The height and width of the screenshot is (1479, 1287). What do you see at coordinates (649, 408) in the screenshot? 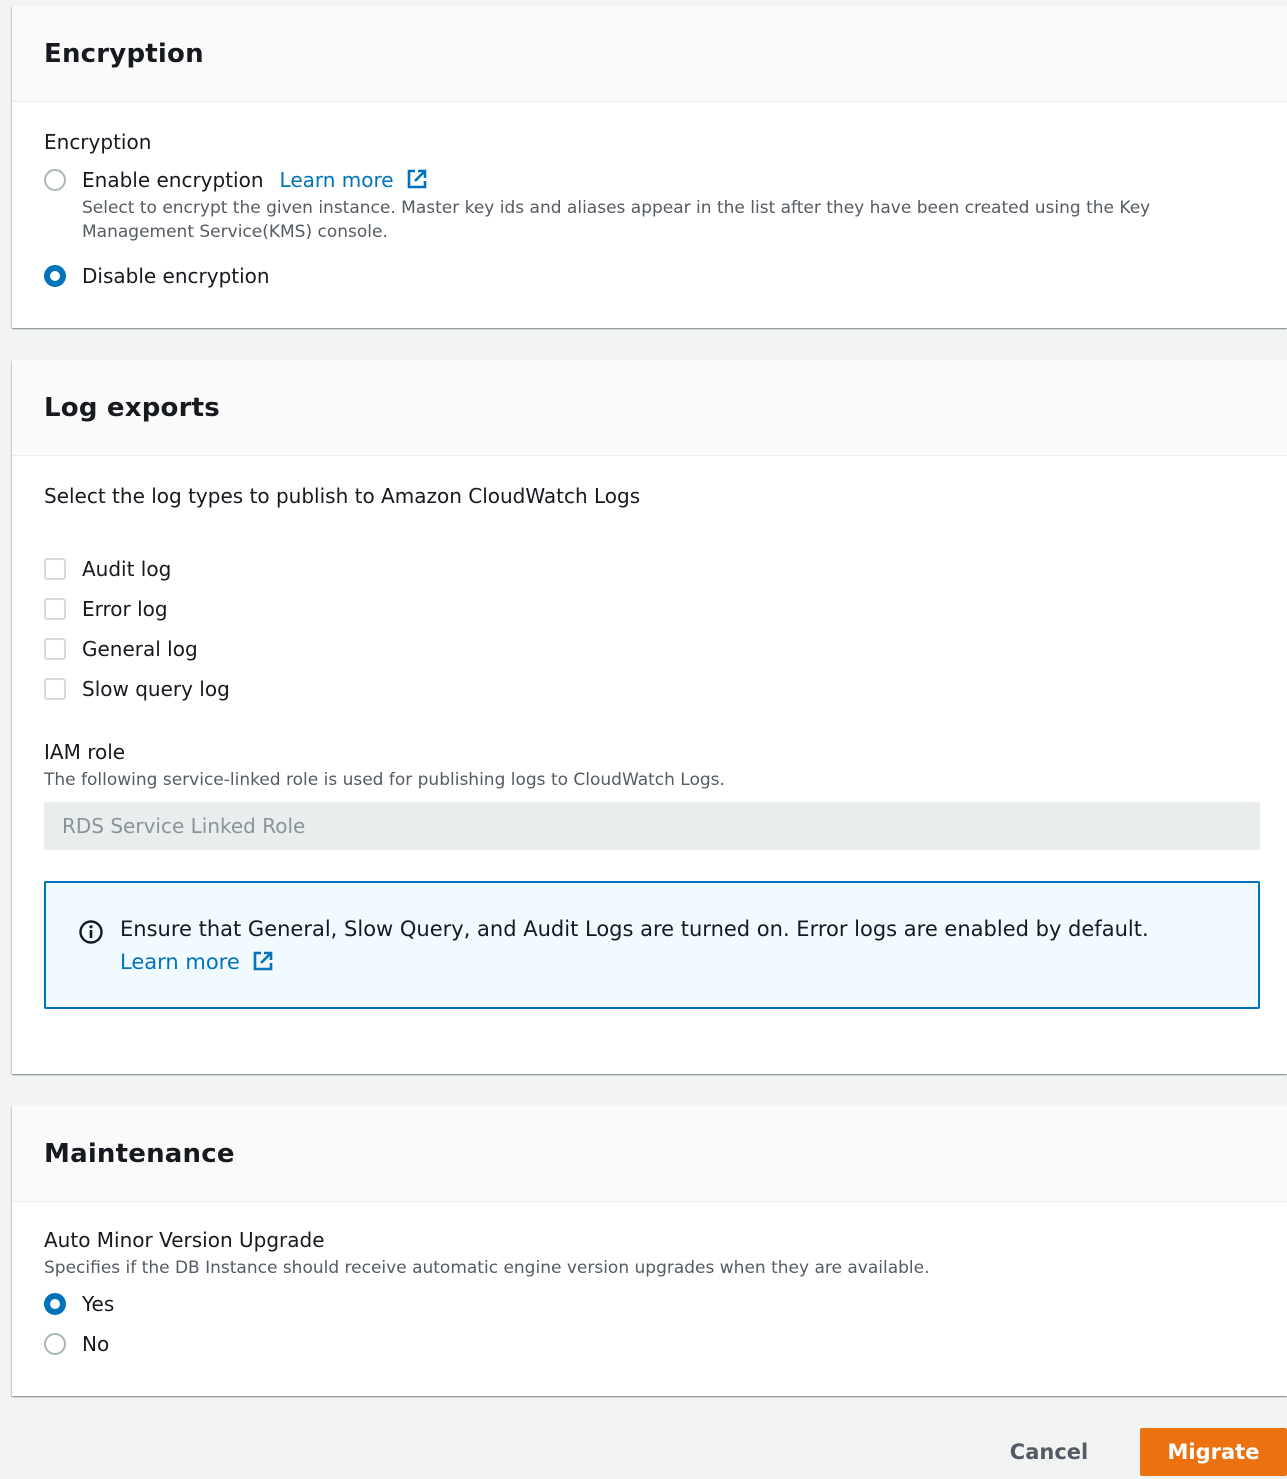
I see `log-exports-header: Log exports` at bounding box center [649, 408].